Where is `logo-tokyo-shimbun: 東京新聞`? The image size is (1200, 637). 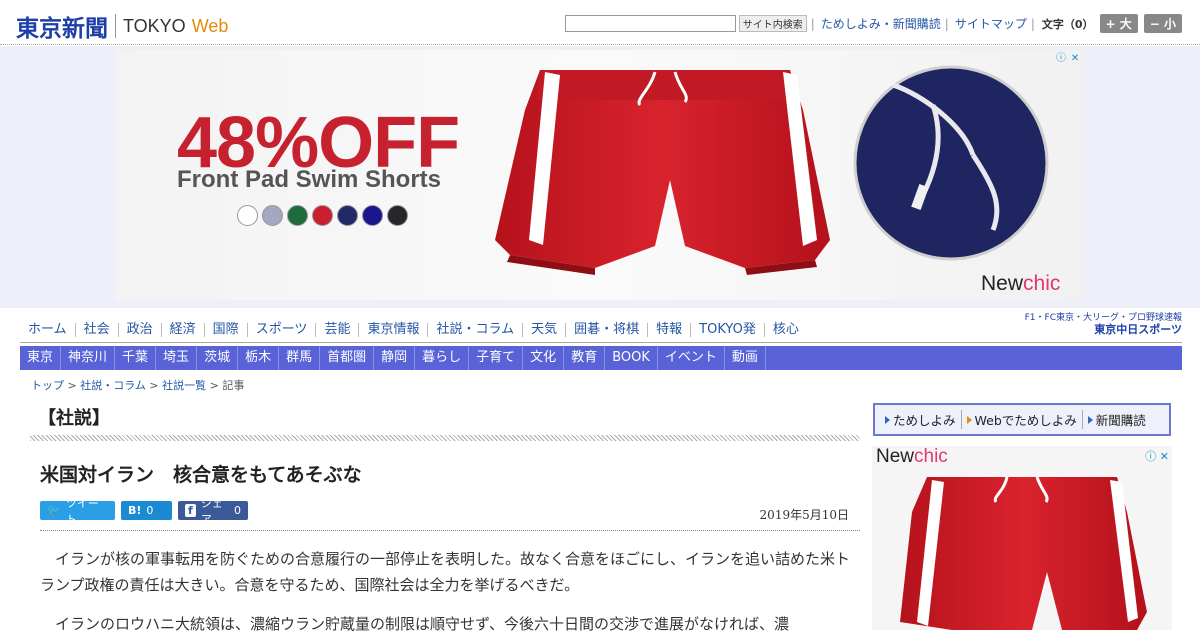
logo-tokyo-shimbun: 東京新聞 is located at coordinates (62, 26).